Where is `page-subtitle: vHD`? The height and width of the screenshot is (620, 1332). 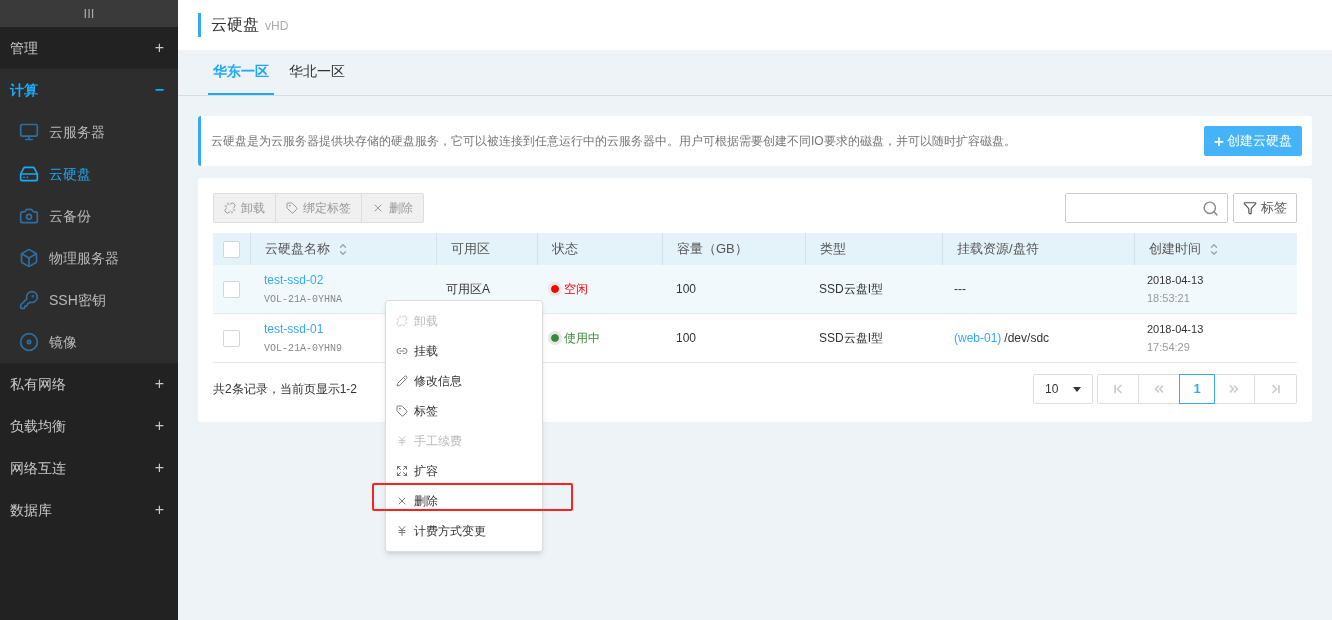
page-subtitle: vHD is located at coordinates (277, 26).